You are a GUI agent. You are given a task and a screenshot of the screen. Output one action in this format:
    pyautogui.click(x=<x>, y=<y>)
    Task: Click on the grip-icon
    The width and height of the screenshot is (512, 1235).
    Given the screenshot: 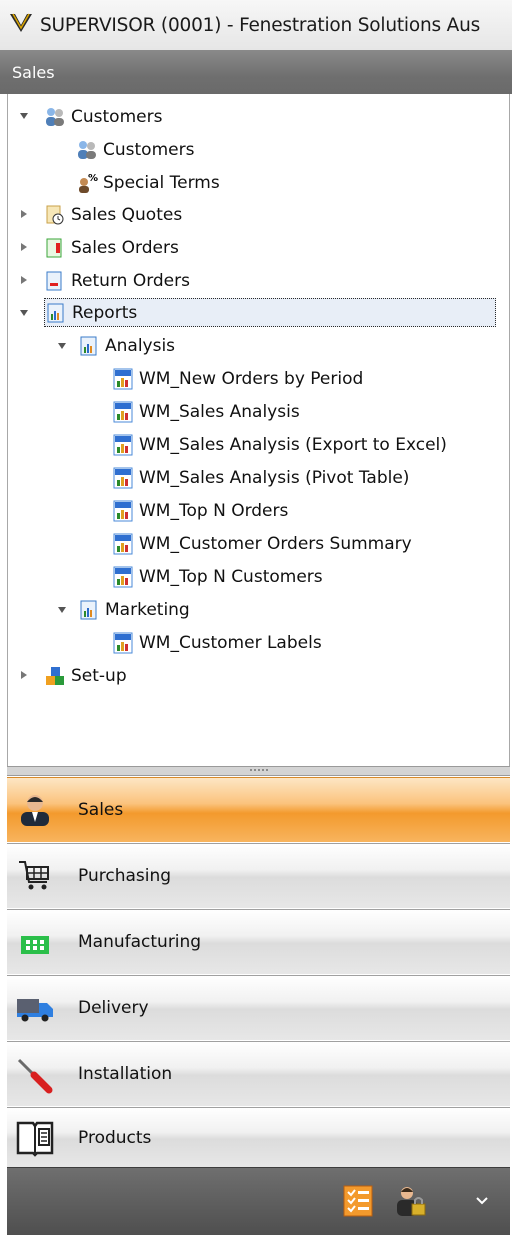 What is the action you would take?
    pyautogui.click(x=258, y=771)
    